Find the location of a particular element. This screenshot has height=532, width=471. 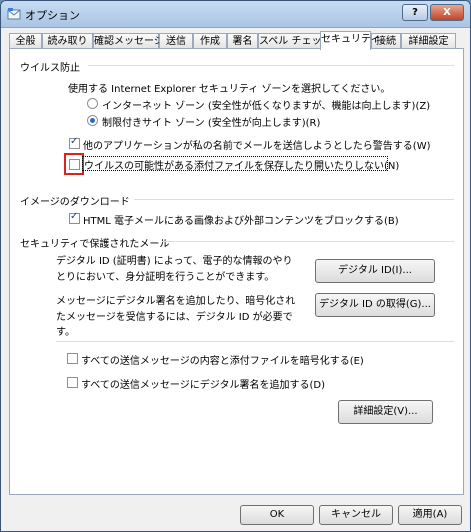

sign-text: す。 is located at coordinates (65, 332).